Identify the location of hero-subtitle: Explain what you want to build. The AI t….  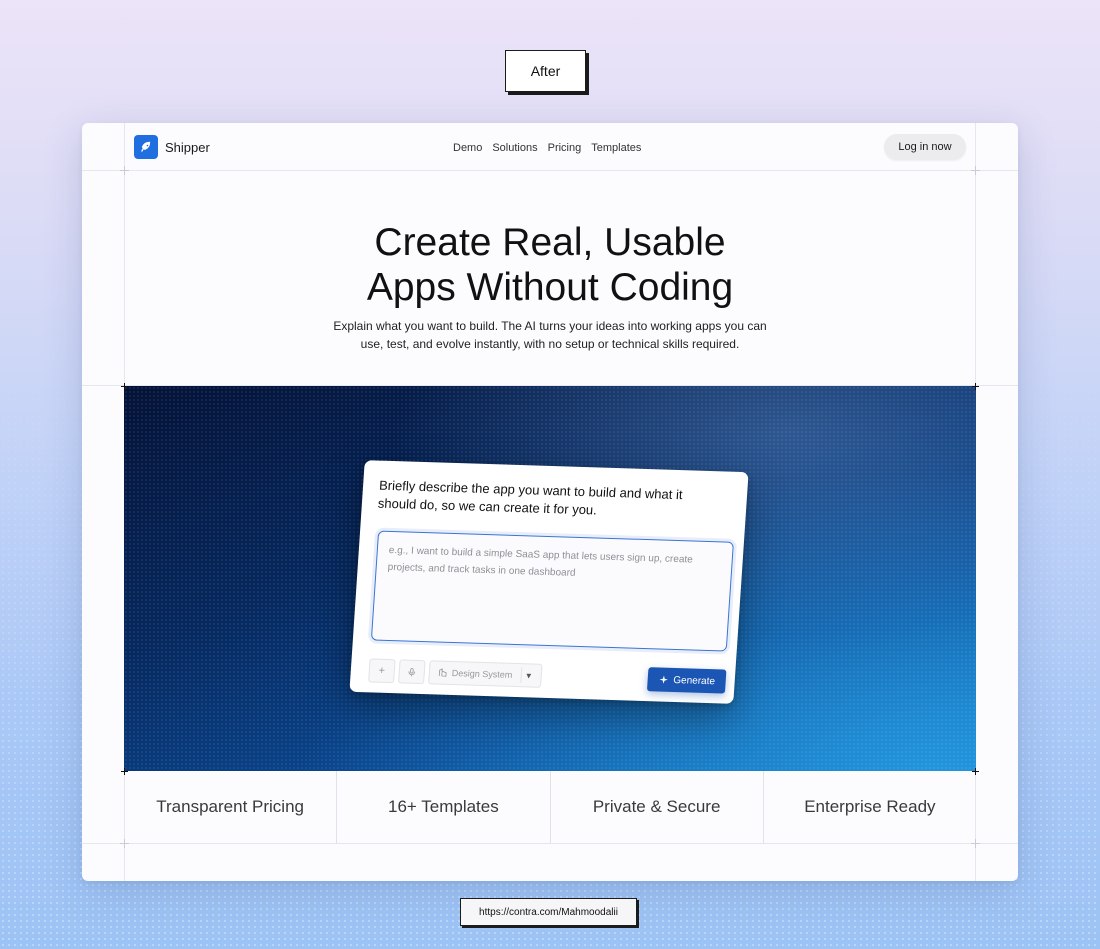
(550, 335).